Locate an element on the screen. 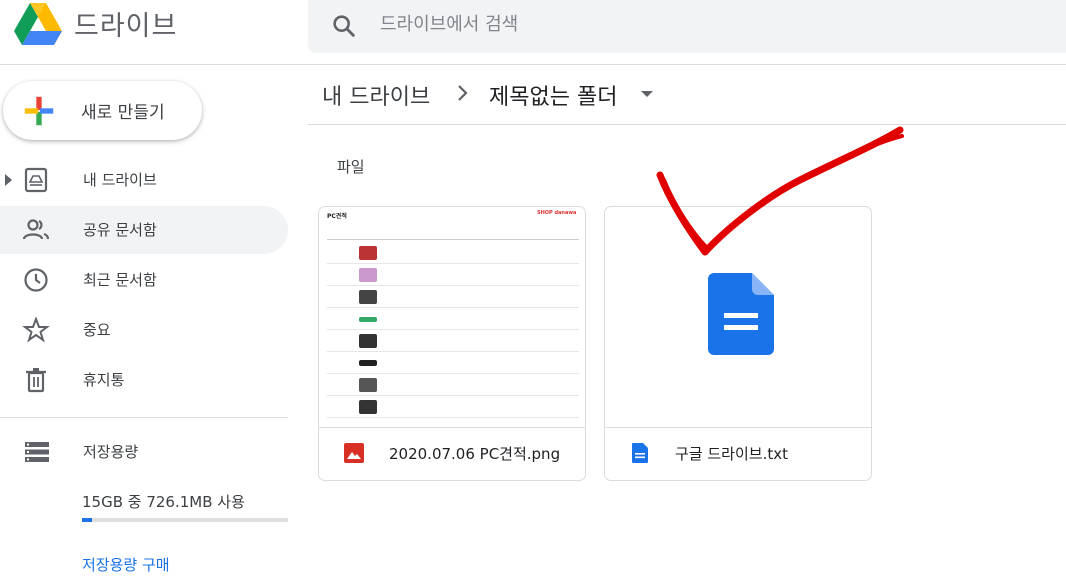 This screenshot has width=1066, height=587. expand-arrow-icon is located at coordinates (8, 180).